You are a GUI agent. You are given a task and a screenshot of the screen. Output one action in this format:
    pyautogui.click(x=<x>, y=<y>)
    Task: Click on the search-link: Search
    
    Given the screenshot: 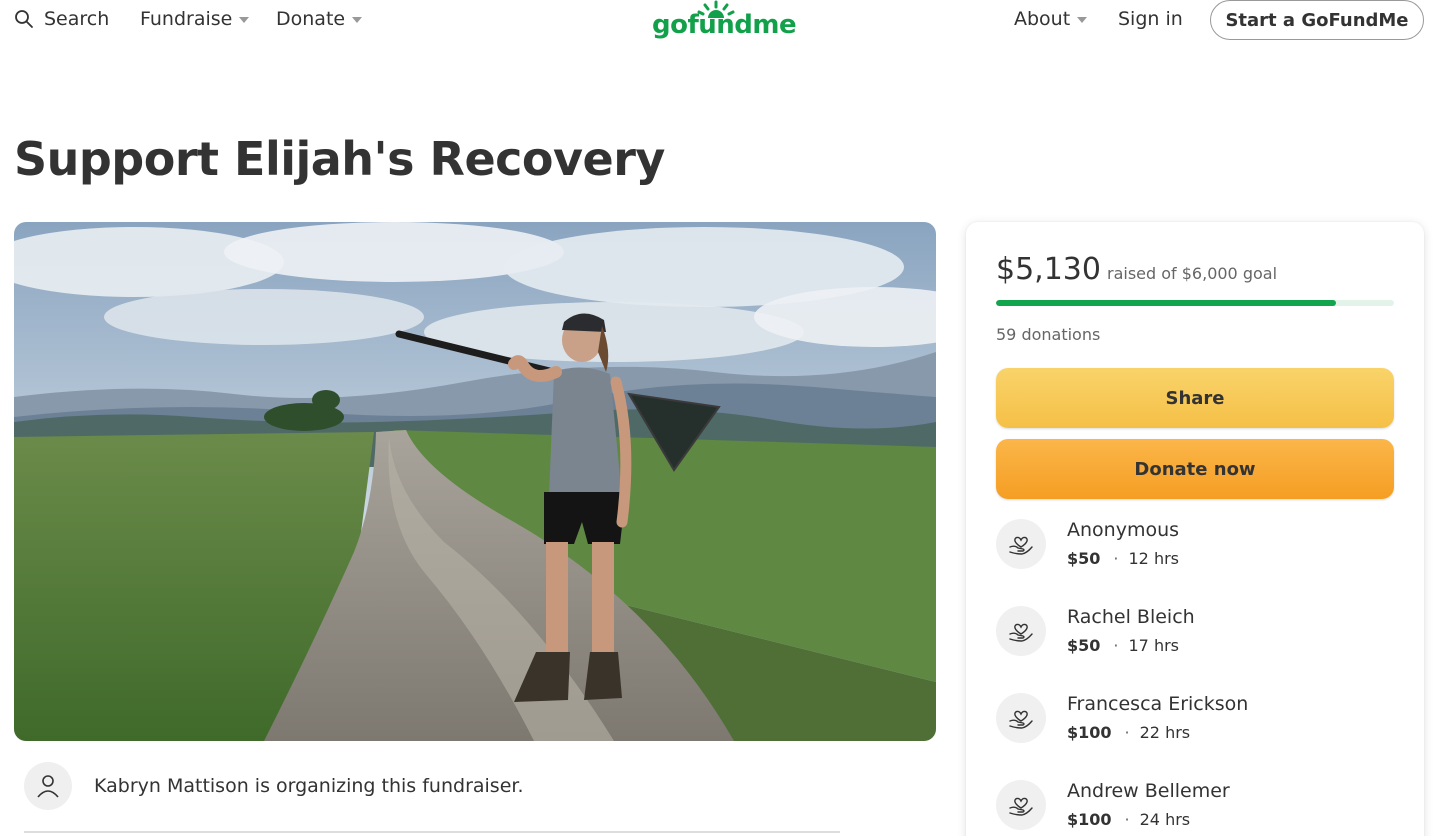 What is the action you would take?
    pyautogui.click(x=61, y=19)
    